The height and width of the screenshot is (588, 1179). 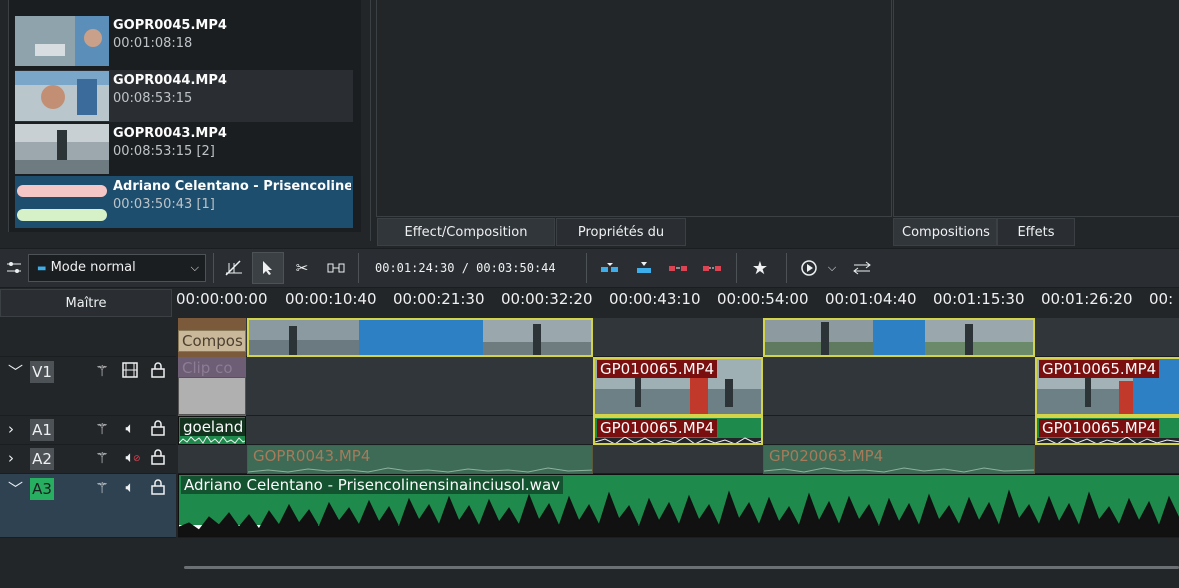 I want to click on track-lane-a1: goeland GP010065.MP4 GP010065.MP4, so click(x=678, y=430).